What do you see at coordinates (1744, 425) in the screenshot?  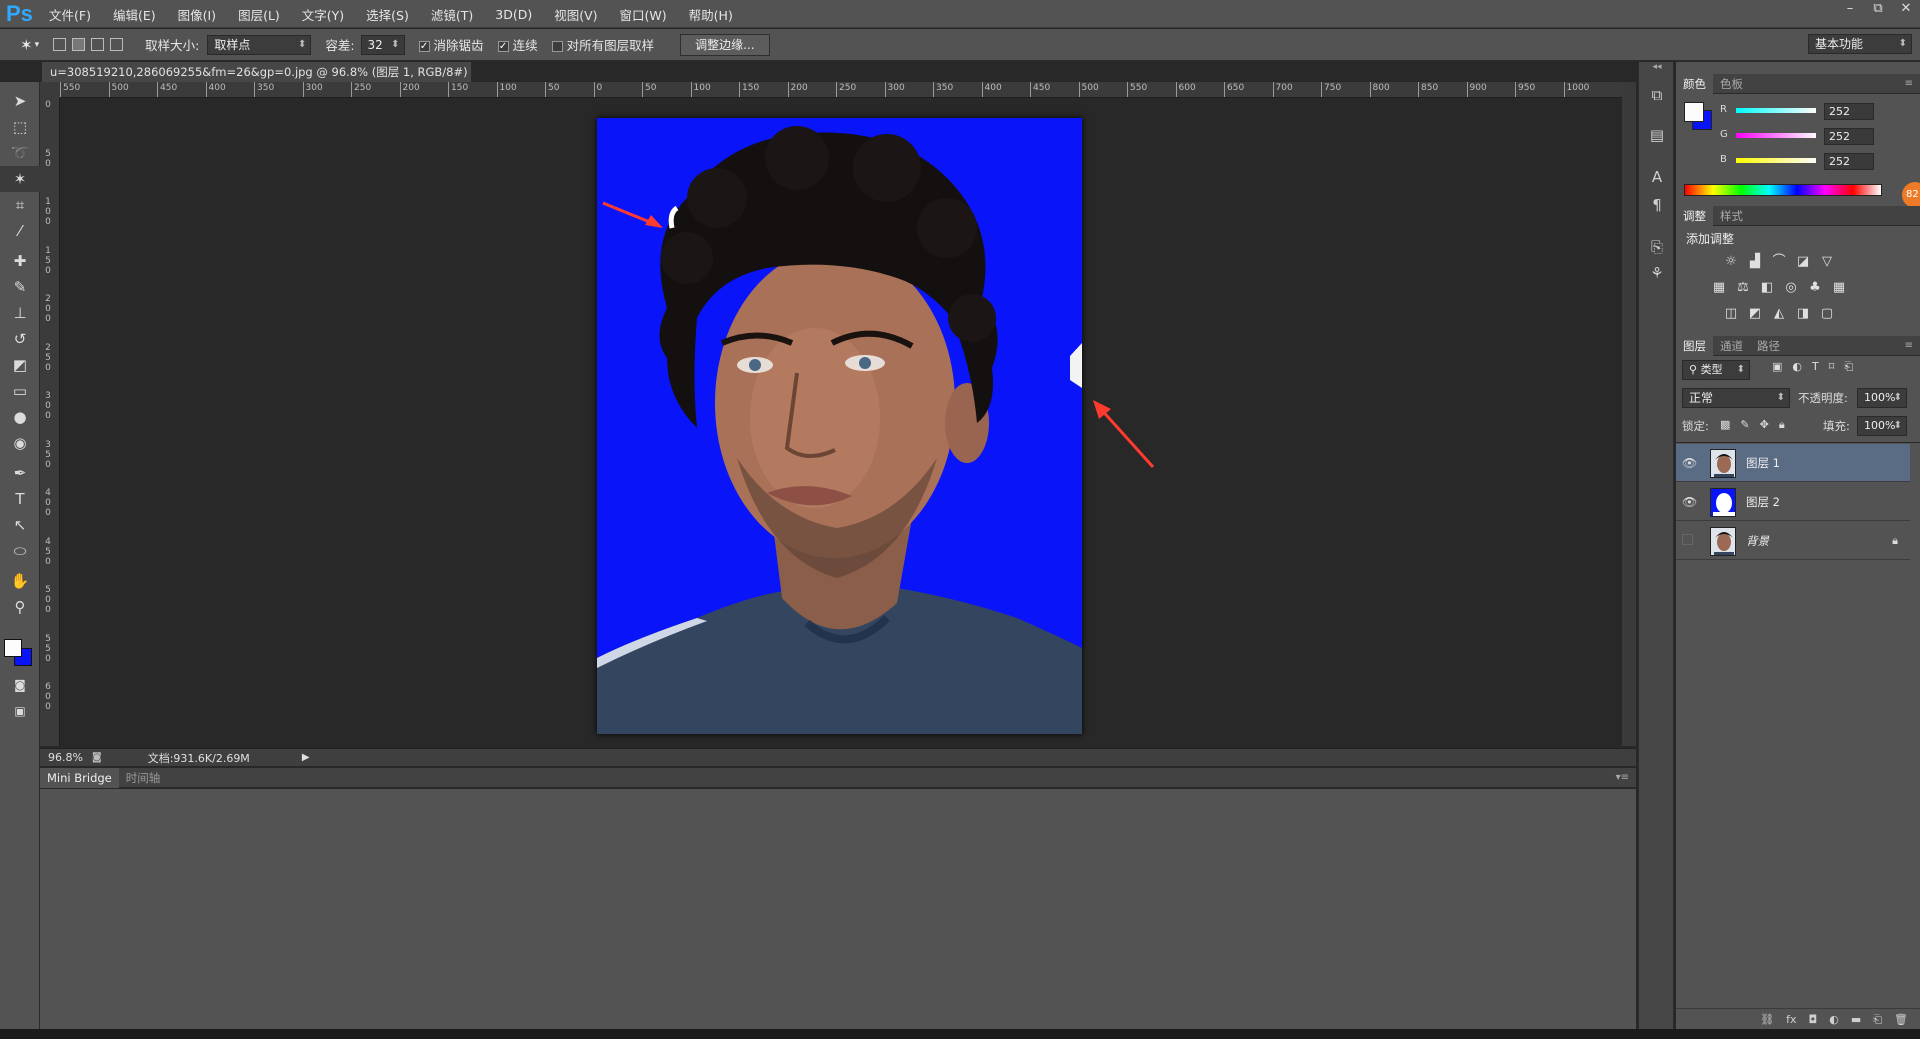 I see `lock-image-icon: ✎` at bounding box center [1744, 425].